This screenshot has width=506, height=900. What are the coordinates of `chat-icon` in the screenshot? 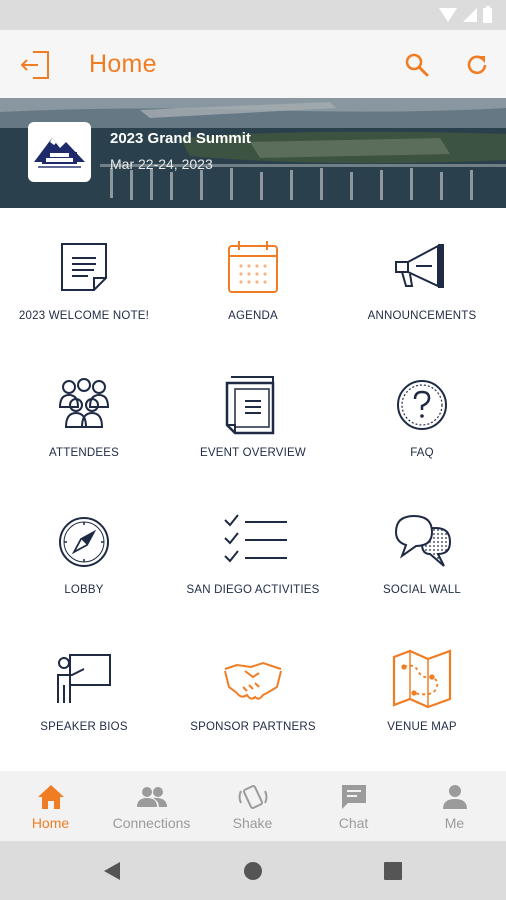 It's located at (354, 797).